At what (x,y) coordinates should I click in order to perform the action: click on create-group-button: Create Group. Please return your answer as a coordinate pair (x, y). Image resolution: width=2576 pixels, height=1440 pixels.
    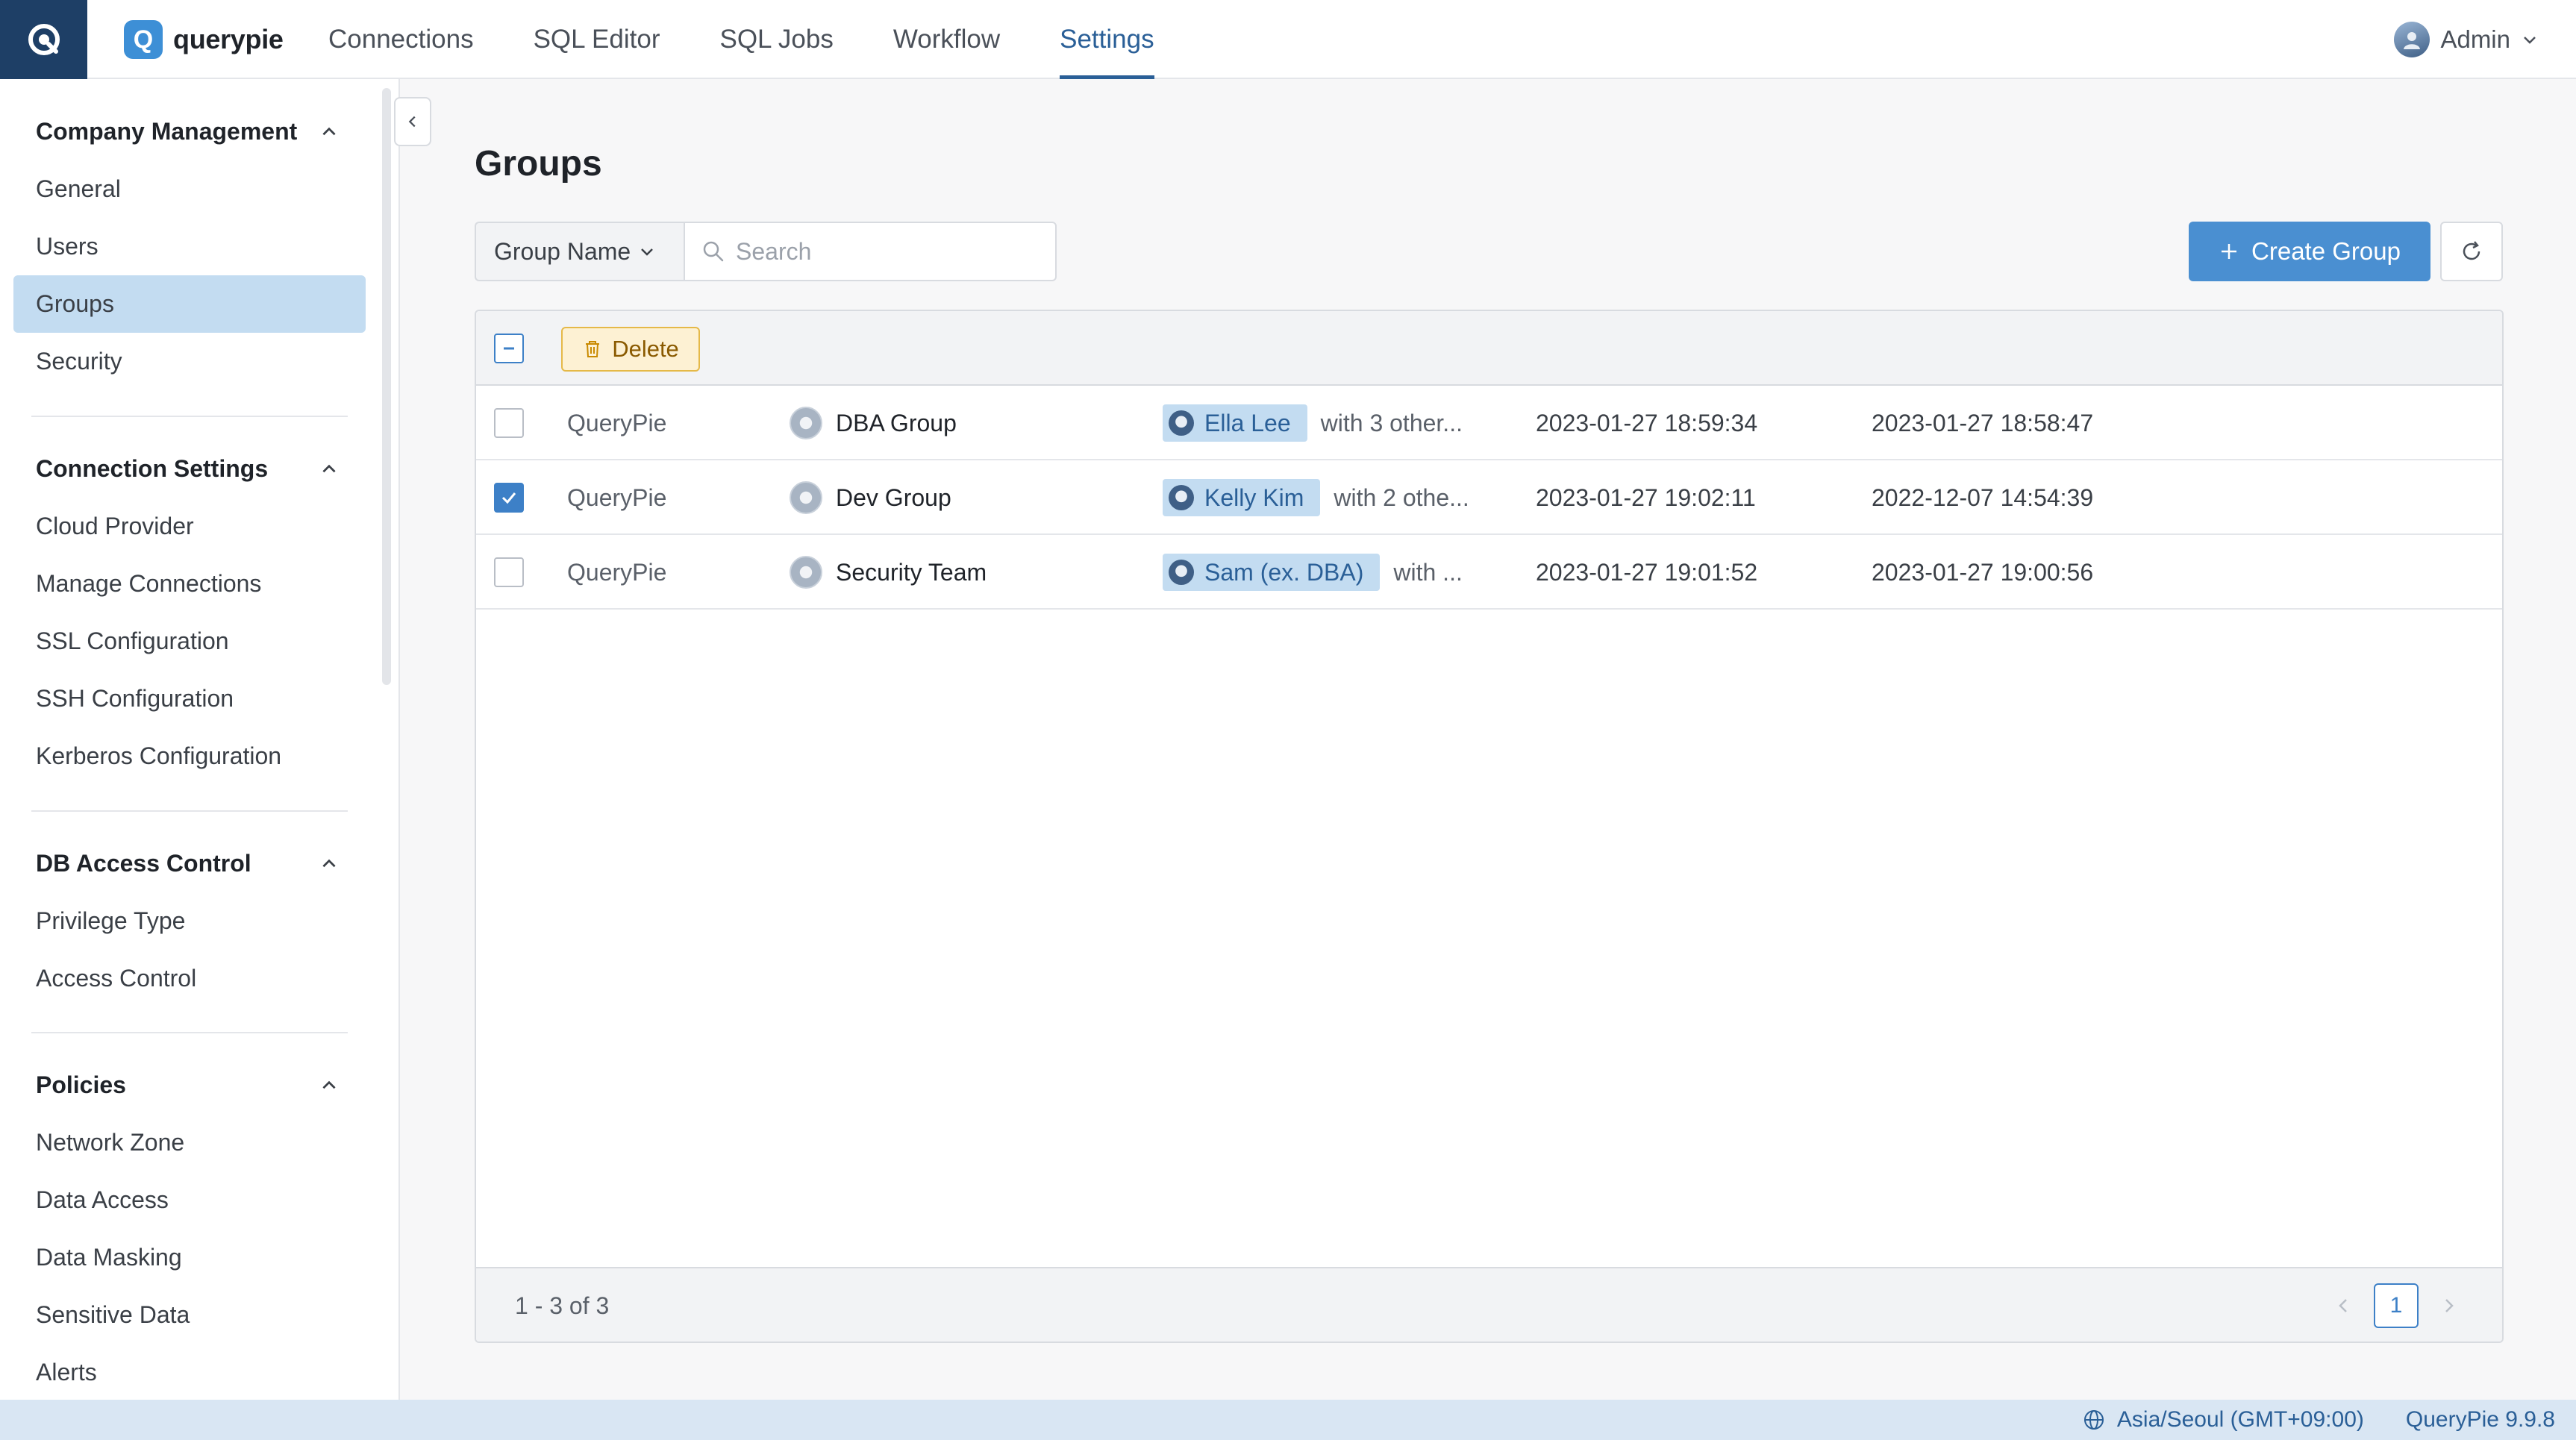
    Looking at the image, I should click on (2309, 251).